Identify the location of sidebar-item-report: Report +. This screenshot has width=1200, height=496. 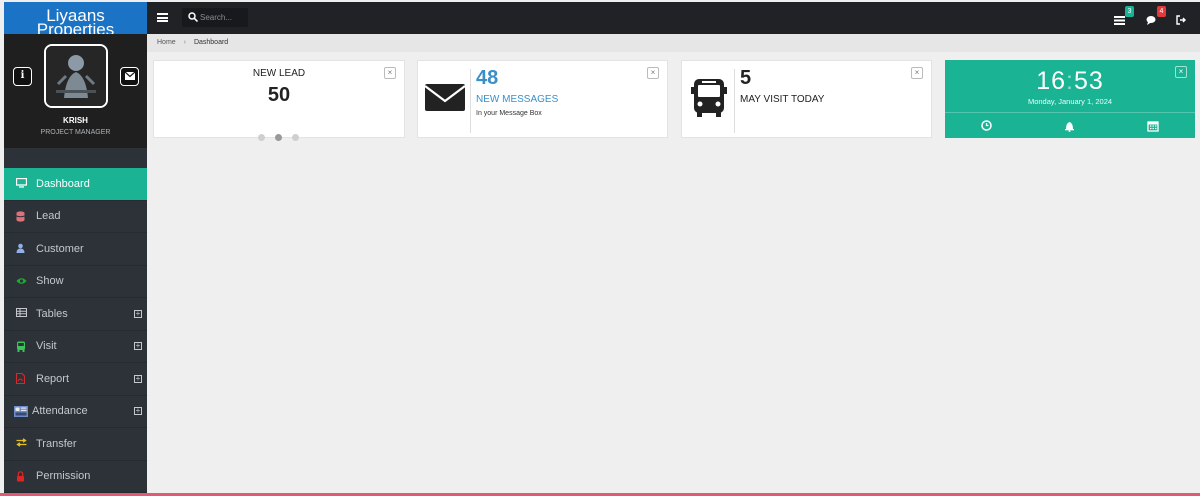
(75, 379).